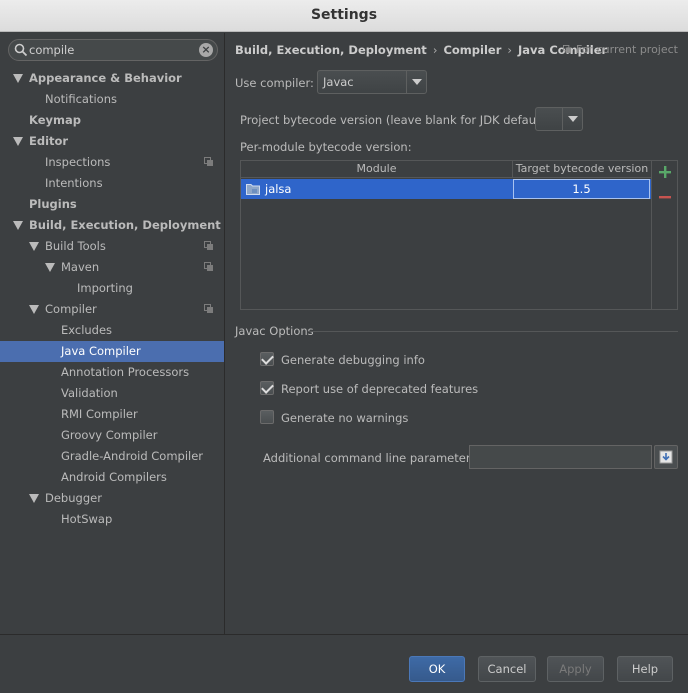 The height and width of the screenshot is (693, 688). I want to click on search-input, so click(114, 50).